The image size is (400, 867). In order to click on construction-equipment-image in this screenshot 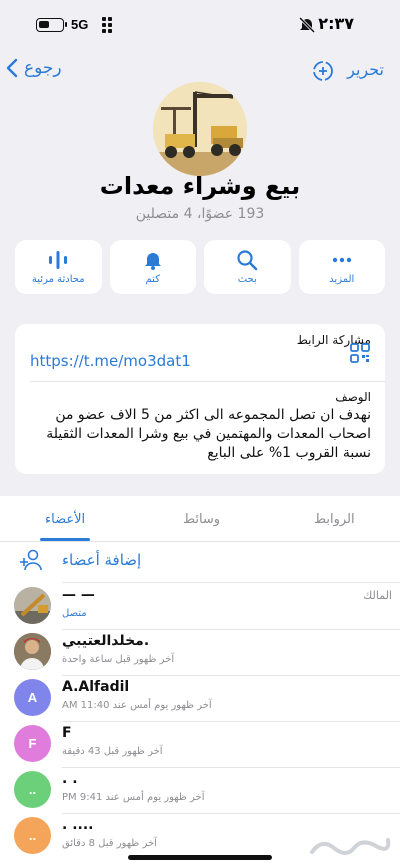, I will do `click(200, 129)`.